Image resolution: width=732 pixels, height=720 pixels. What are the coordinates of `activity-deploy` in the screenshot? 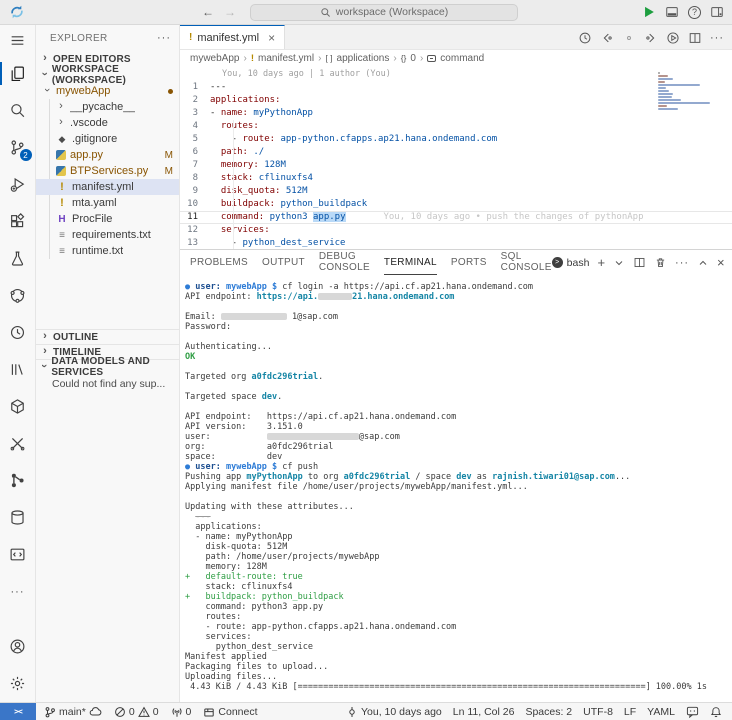 It's located at (18, 406).